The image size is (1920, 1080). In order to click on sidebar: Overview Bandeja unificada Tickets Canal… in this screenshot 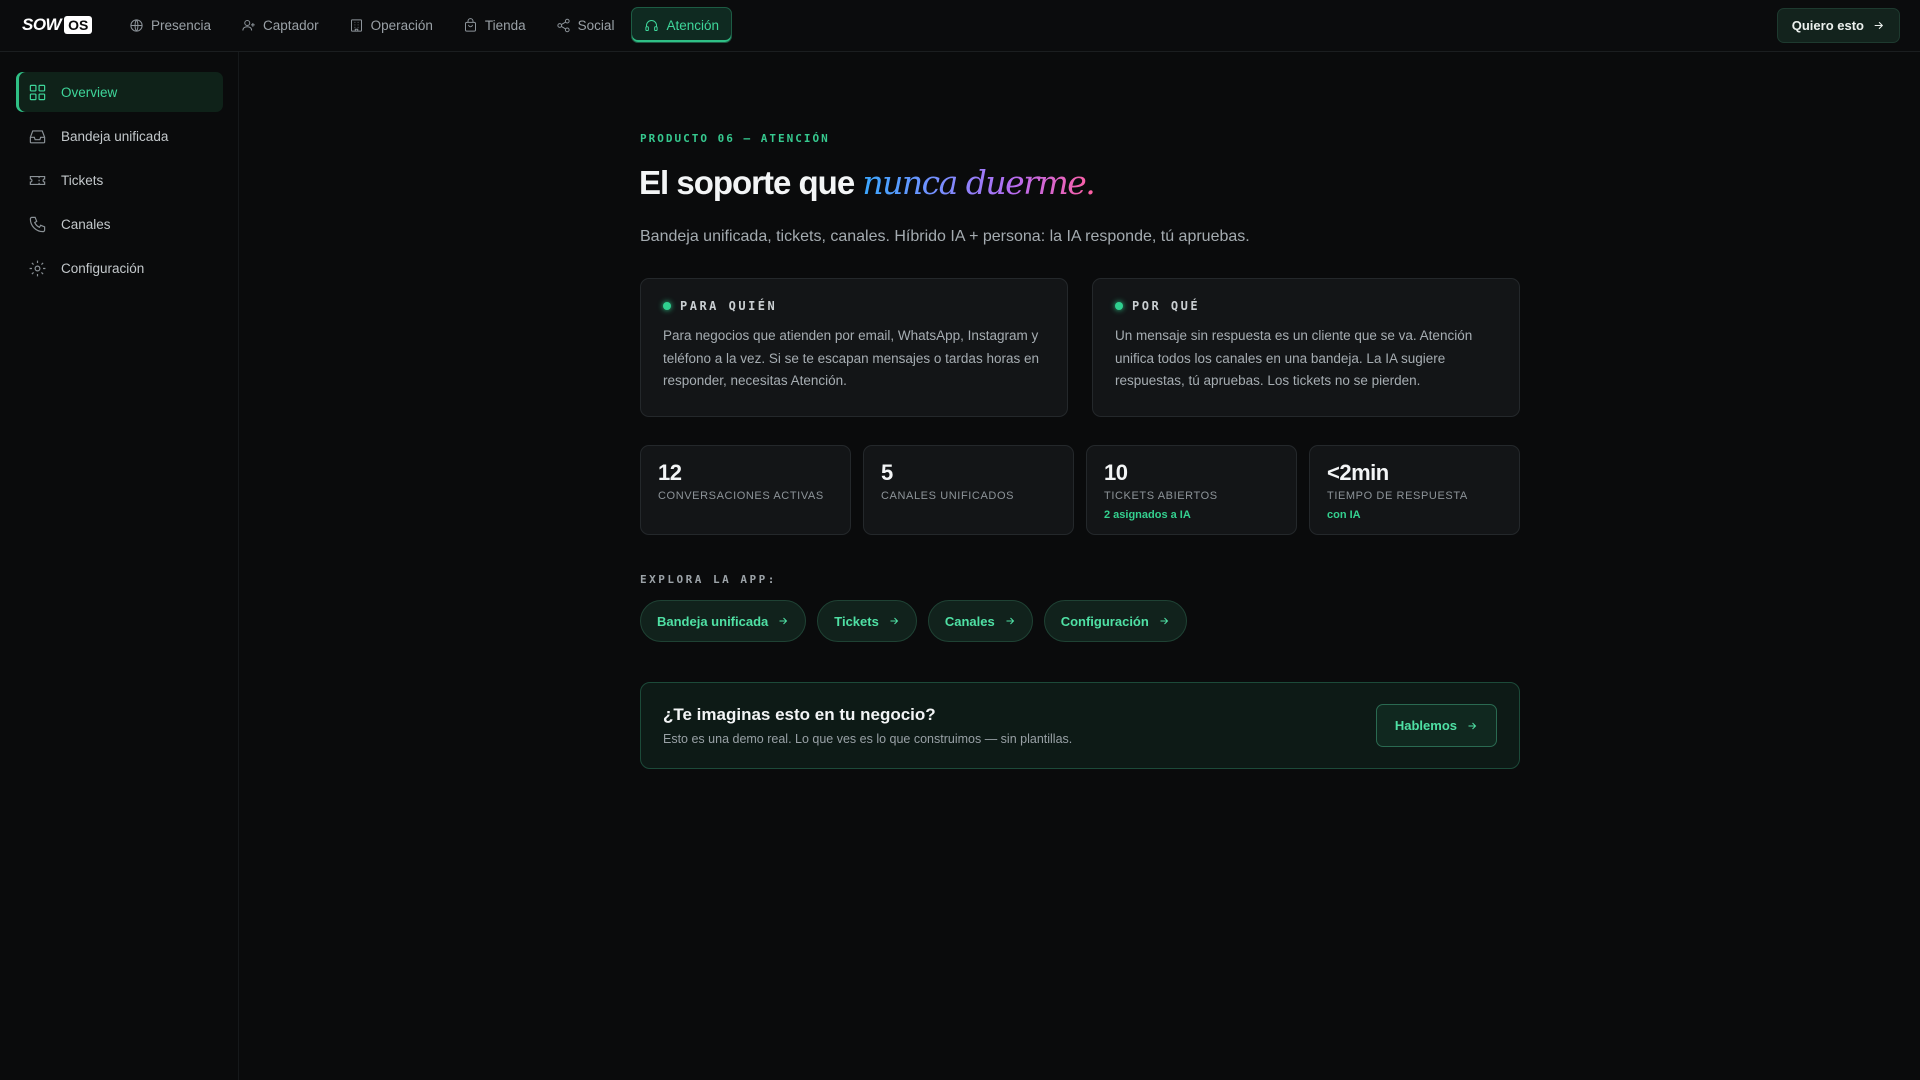, I will do `click(119, 566)`.